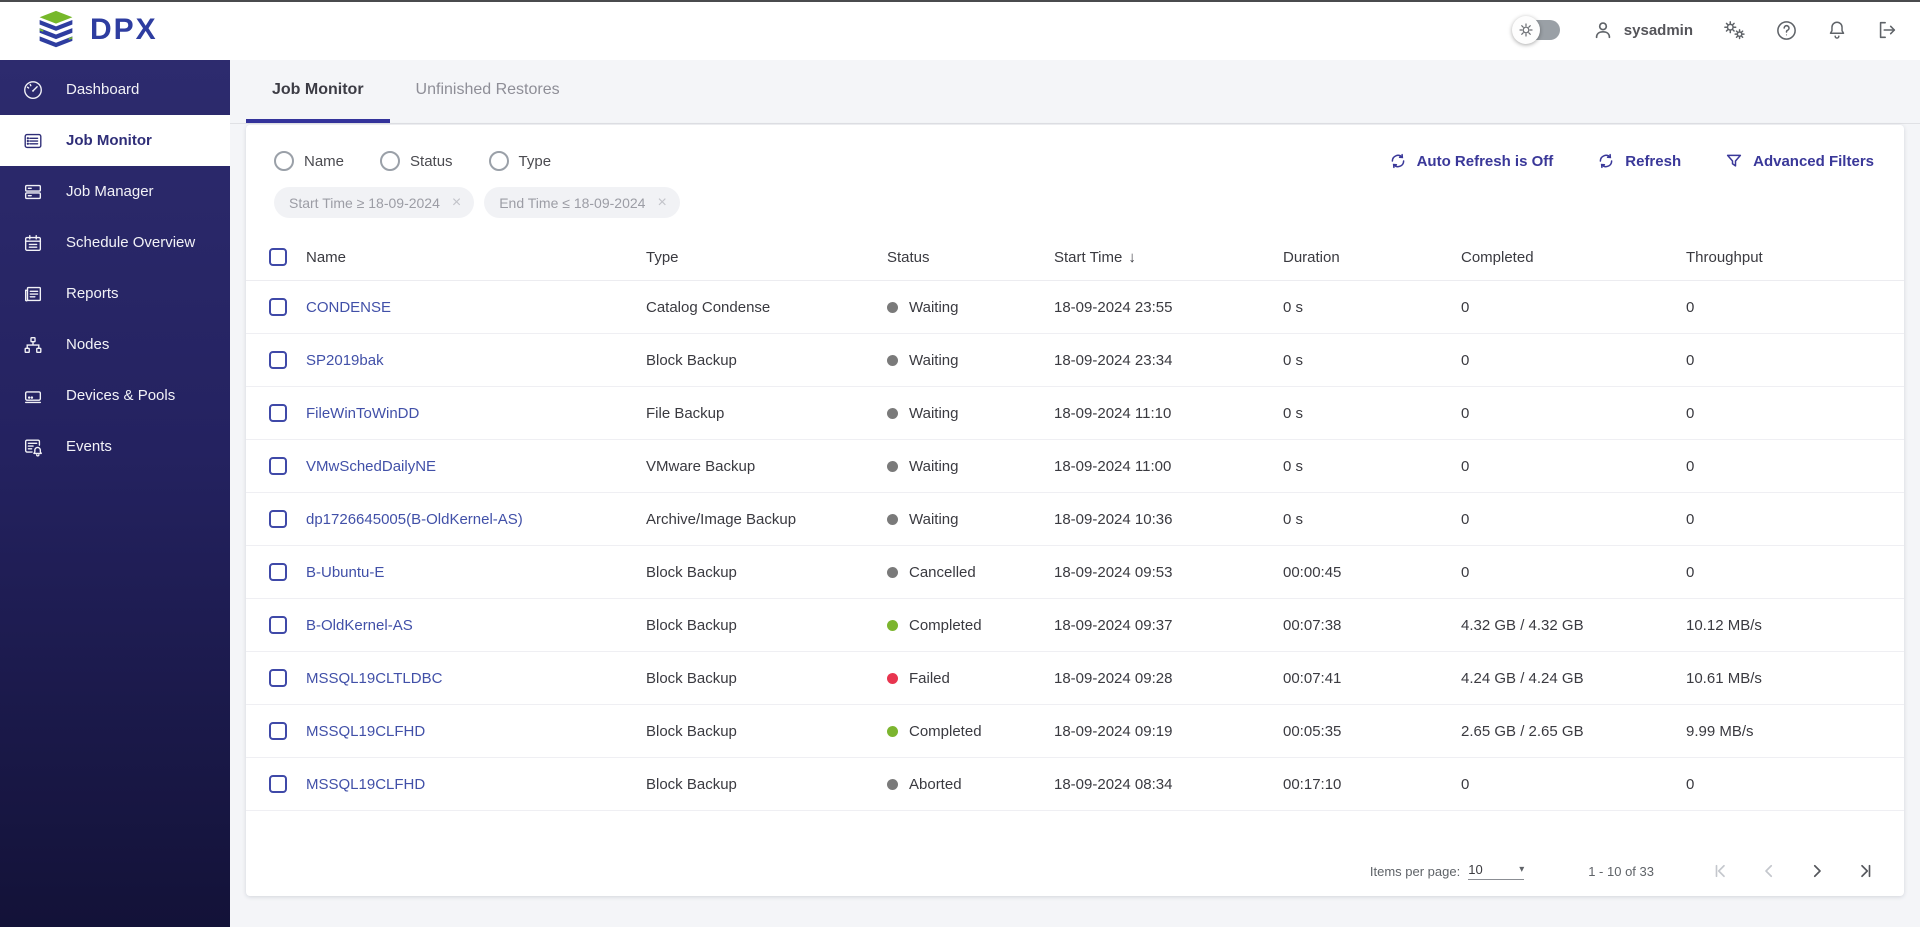 The image size is (1920, 927). I want to click on sidebar-item-label: Reports, so click(92, 293).